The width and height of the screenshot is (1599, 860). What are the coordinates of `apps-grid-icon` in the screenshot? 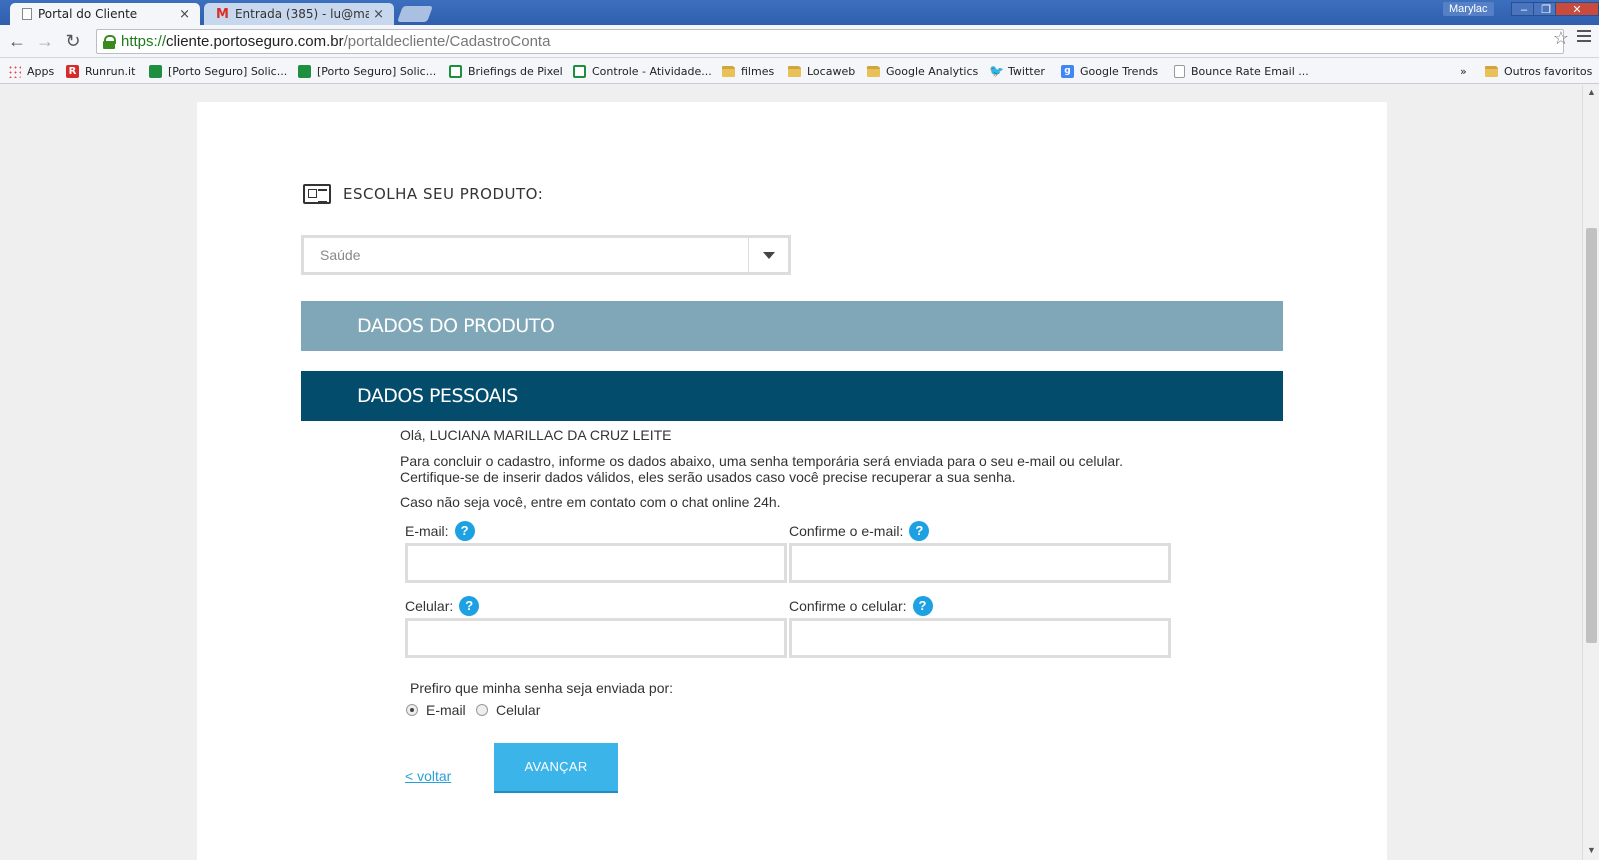 It's located at (14, 71).